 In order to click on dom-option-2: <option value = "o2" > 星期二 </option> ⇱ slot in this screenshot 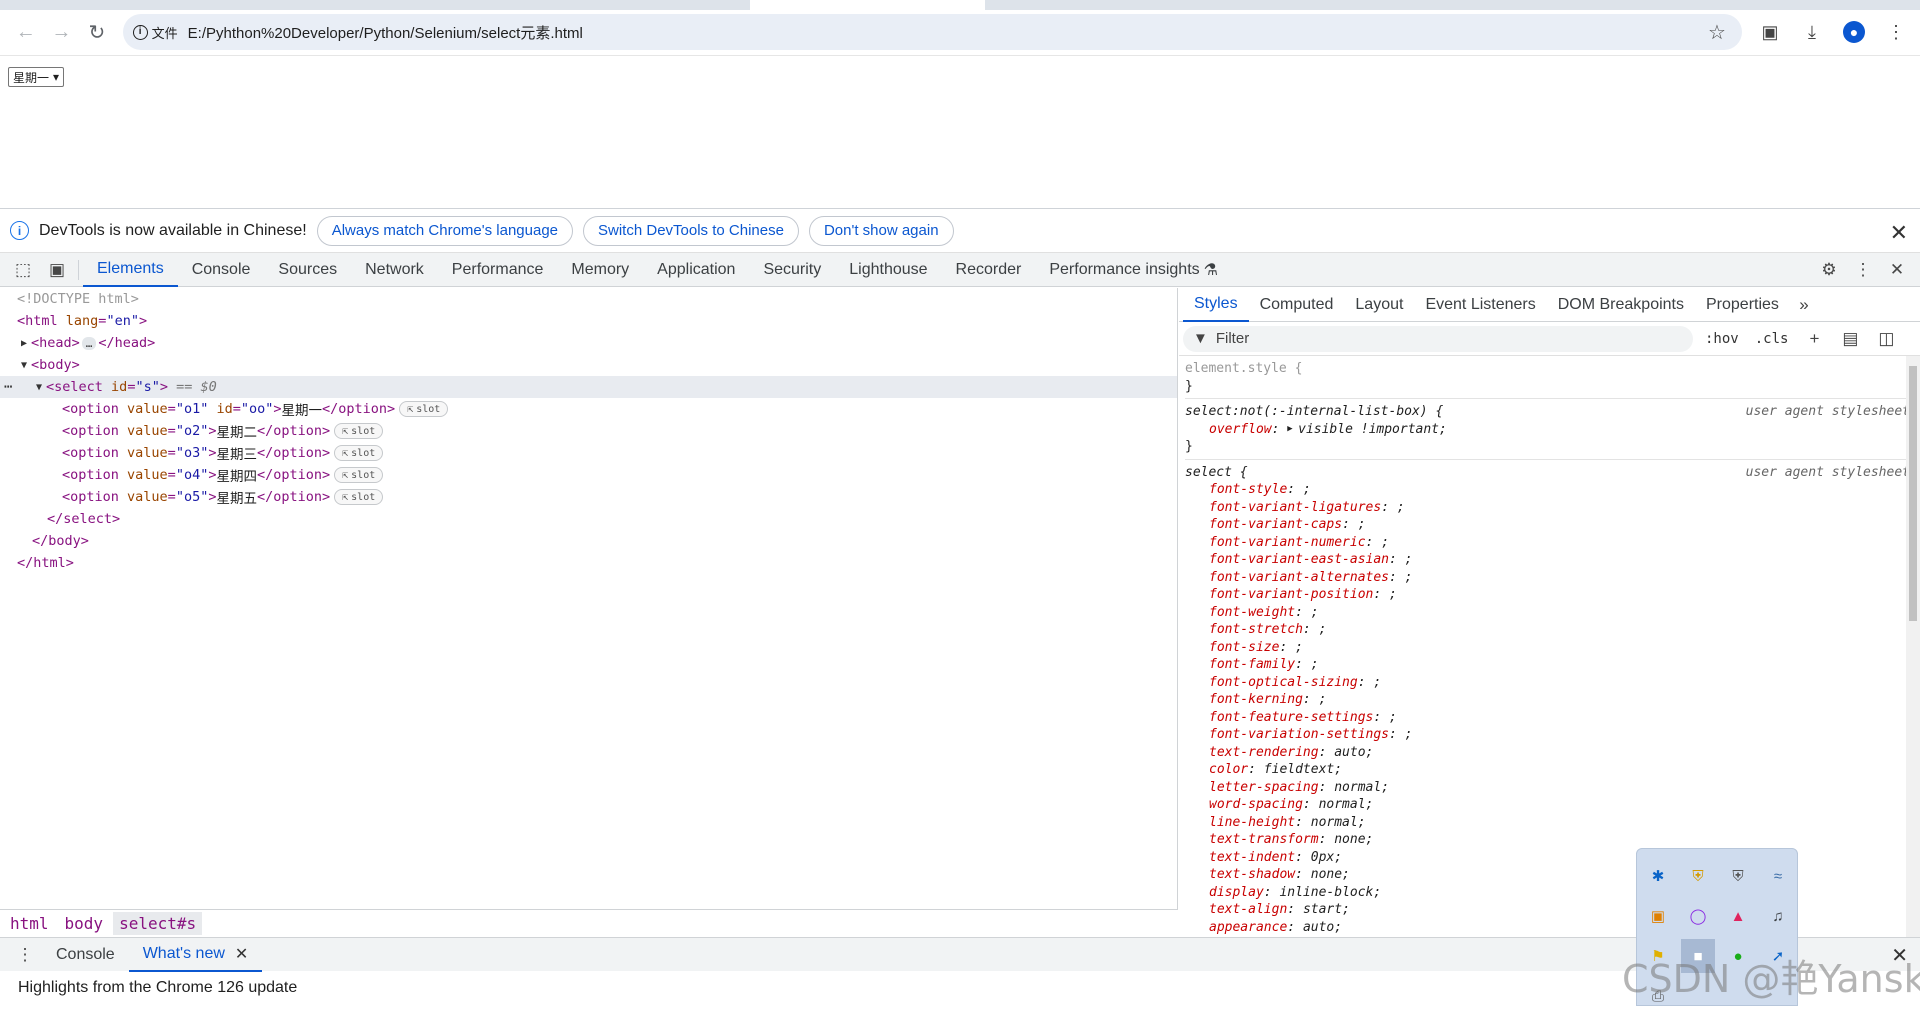, I will do `click(588, 431)`.